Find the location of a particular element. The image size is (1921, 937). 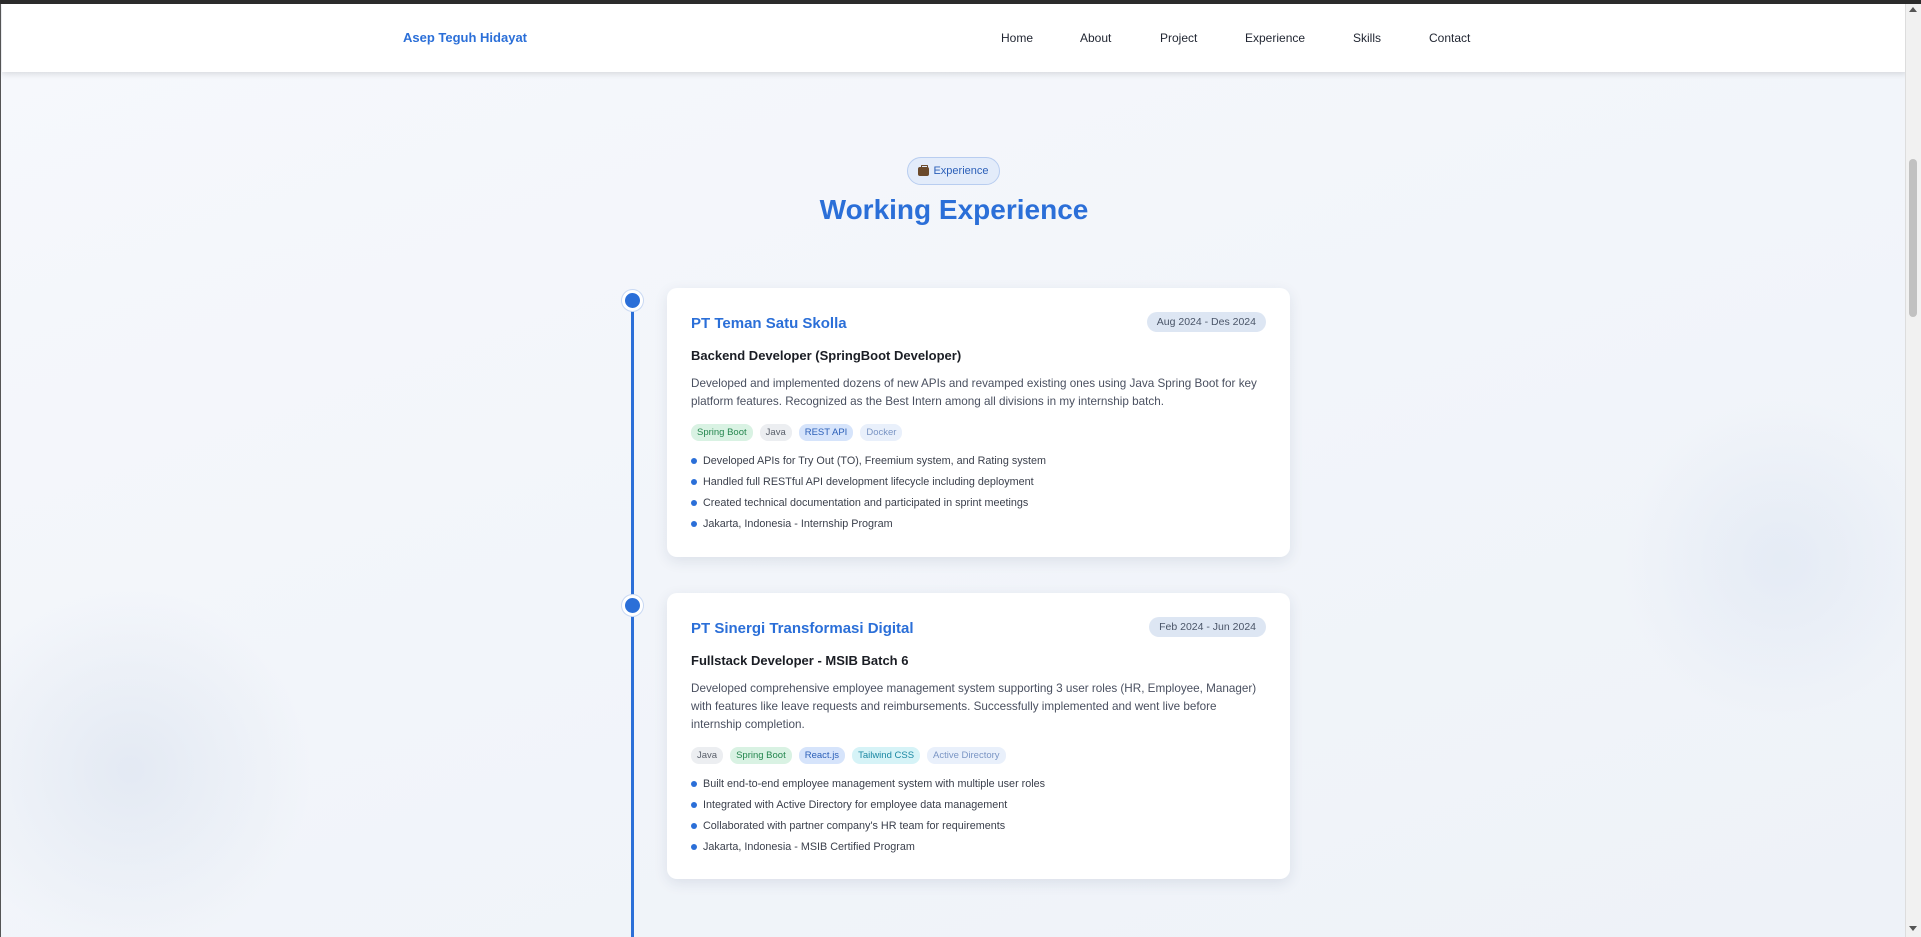

tech-tag: Active Directory is located at coordinates (966, 755).